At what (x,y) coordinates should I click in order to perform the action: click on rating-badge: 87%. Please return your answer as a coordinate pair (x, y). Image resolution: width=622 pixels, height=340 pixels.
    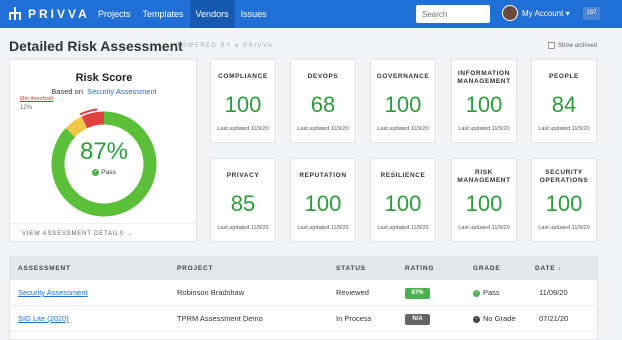
    Looking at the image, I should click on (417, 293).